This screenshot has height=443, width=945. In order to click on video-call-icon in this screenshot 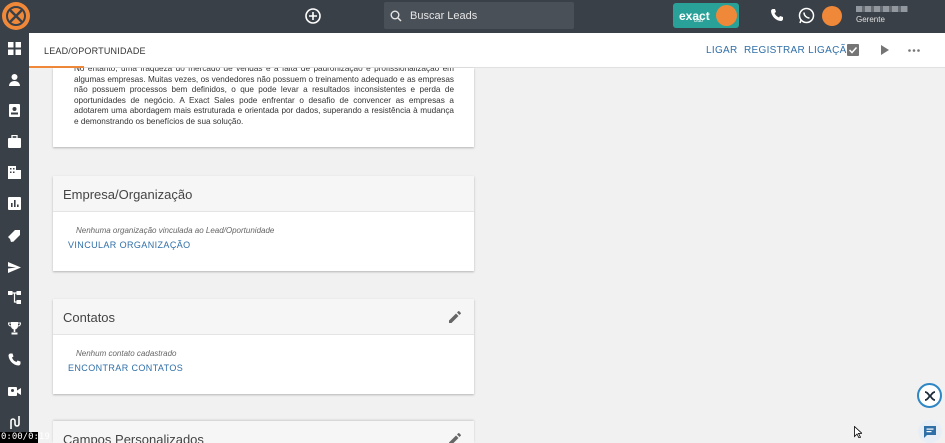, I will do `click(14, 391)`.